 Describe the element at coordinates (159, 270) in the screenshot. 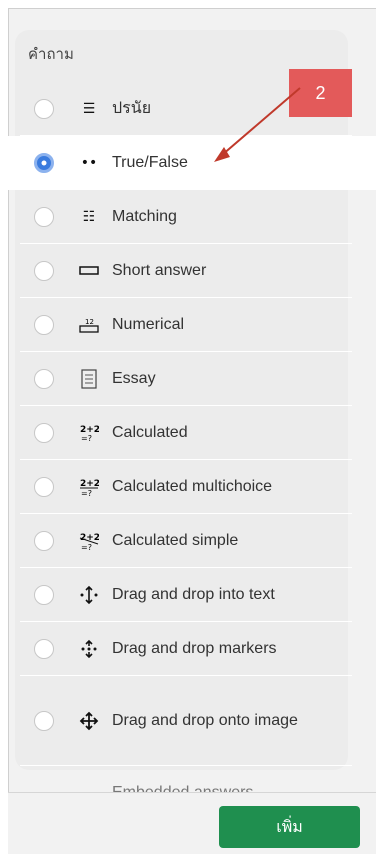

I see `option-label: Short answer` at that location.